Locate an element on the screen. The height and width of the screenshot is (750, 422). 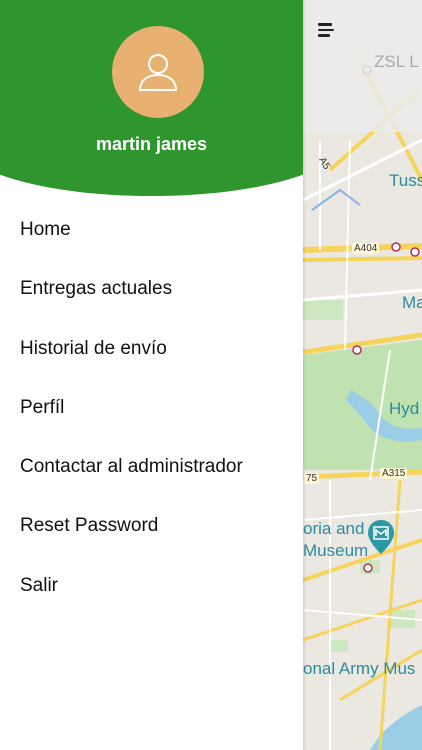
map-label-tuss: Tuss is located at coordinates (405, 180).